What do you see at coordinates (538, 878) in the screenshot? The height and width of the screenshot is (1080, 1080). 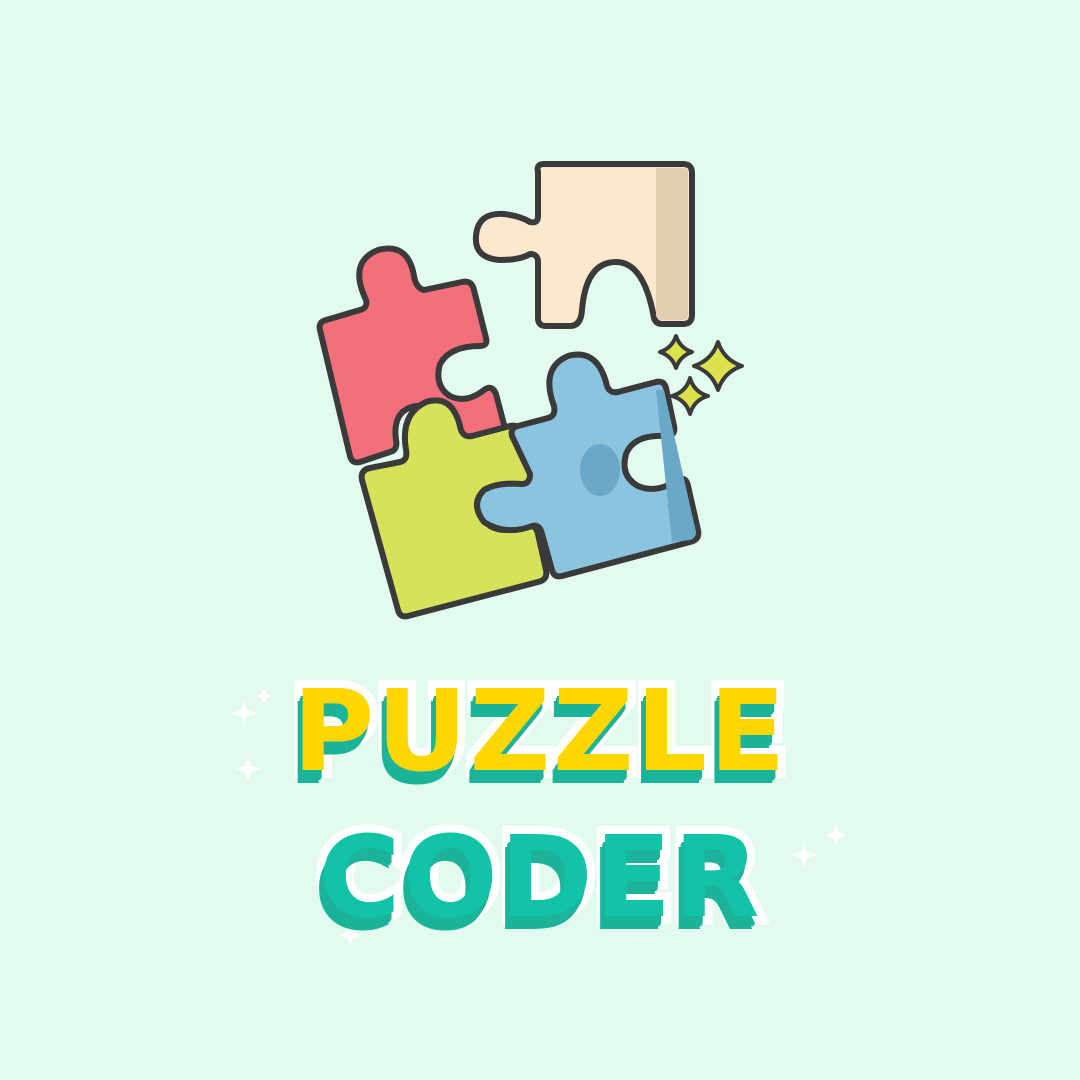 I see `title-line-2: CODER` at bounding box center [538, 878].